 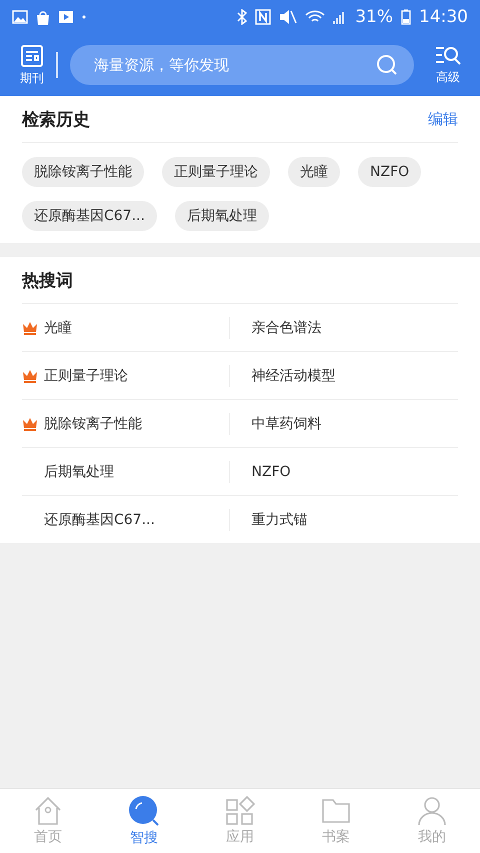 What do you see at coordinates (287, 423) in the screenshot?
I see `hot-word: 中草药饲料` at bounding box center [287, 423].